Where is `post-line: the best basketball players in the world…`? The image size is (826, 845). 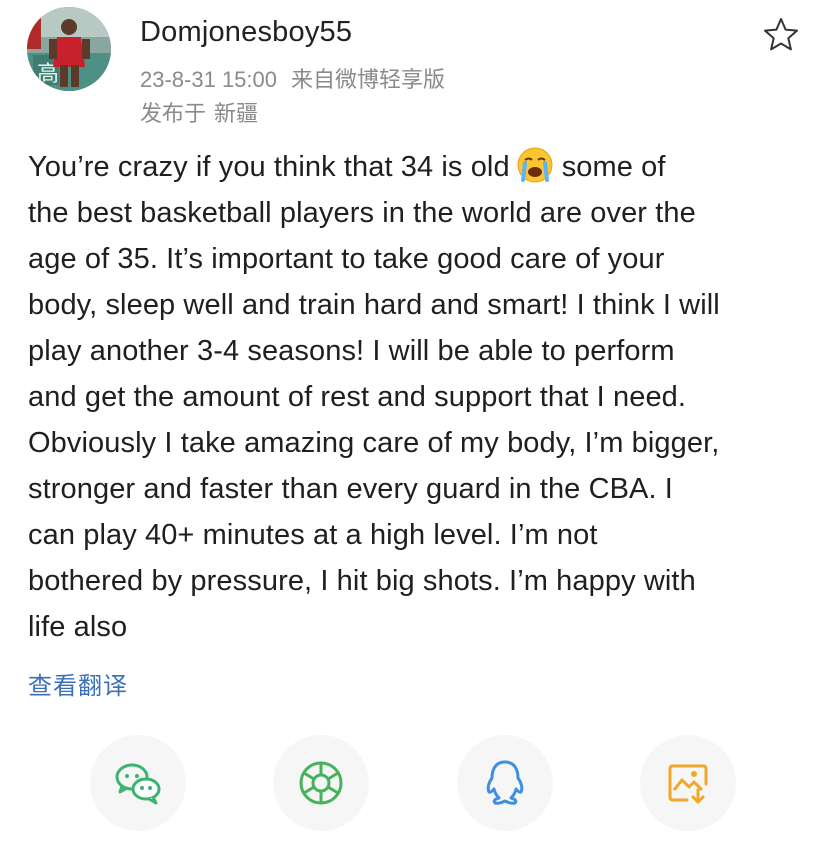 post-line: the best basketball players in the world… is located at coordinates (362, 213).